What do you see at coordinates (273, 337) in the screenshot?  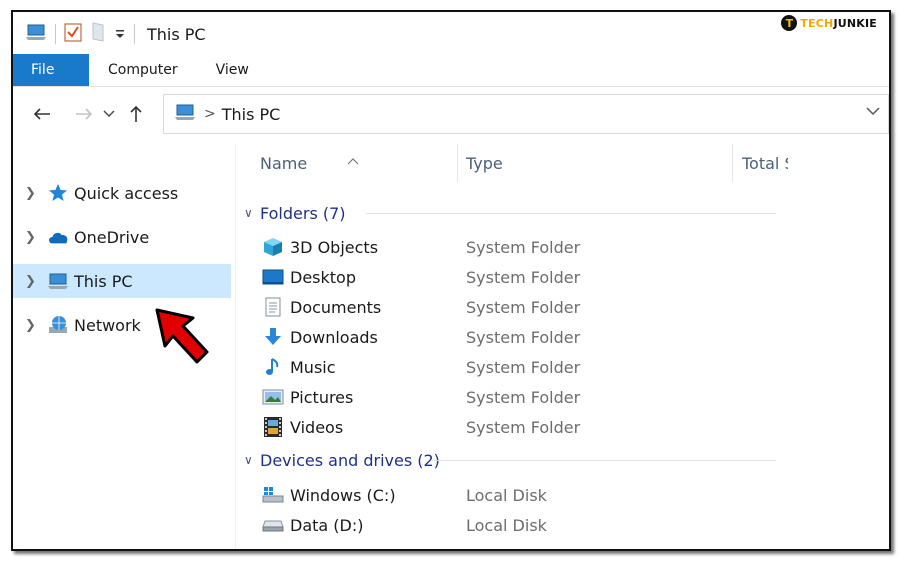 I see `downloads-icon` at bounding box center [273, 337].